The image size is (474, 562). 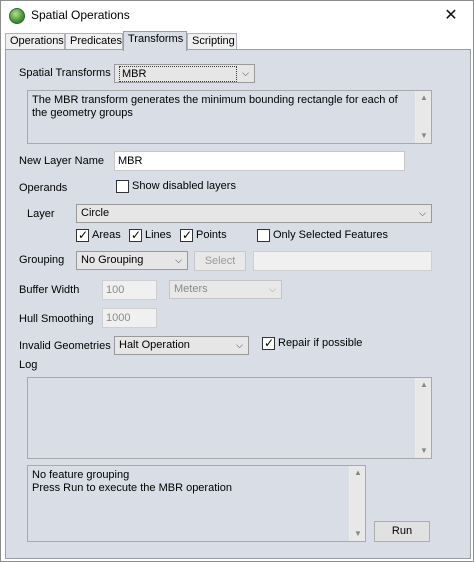 I want to click on points-checkbox: ✓ Points, so click(x=203, y=235).